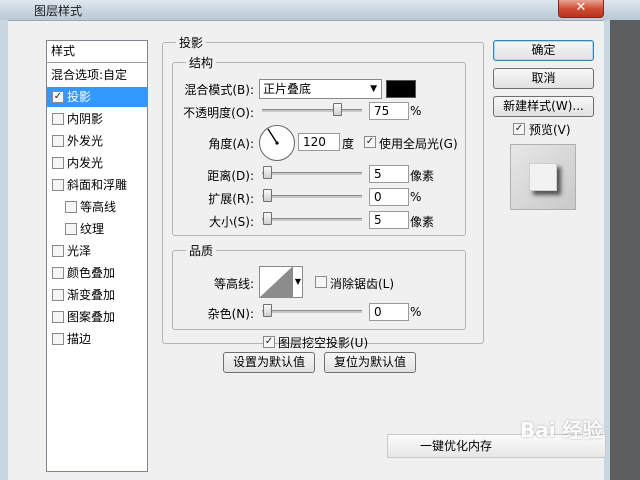 The height and width of the screenshot is (480, 640). Describe the element at coordinates (91, 317) in the screenshot. I see `style-item-label: 图案叠加` at that location.